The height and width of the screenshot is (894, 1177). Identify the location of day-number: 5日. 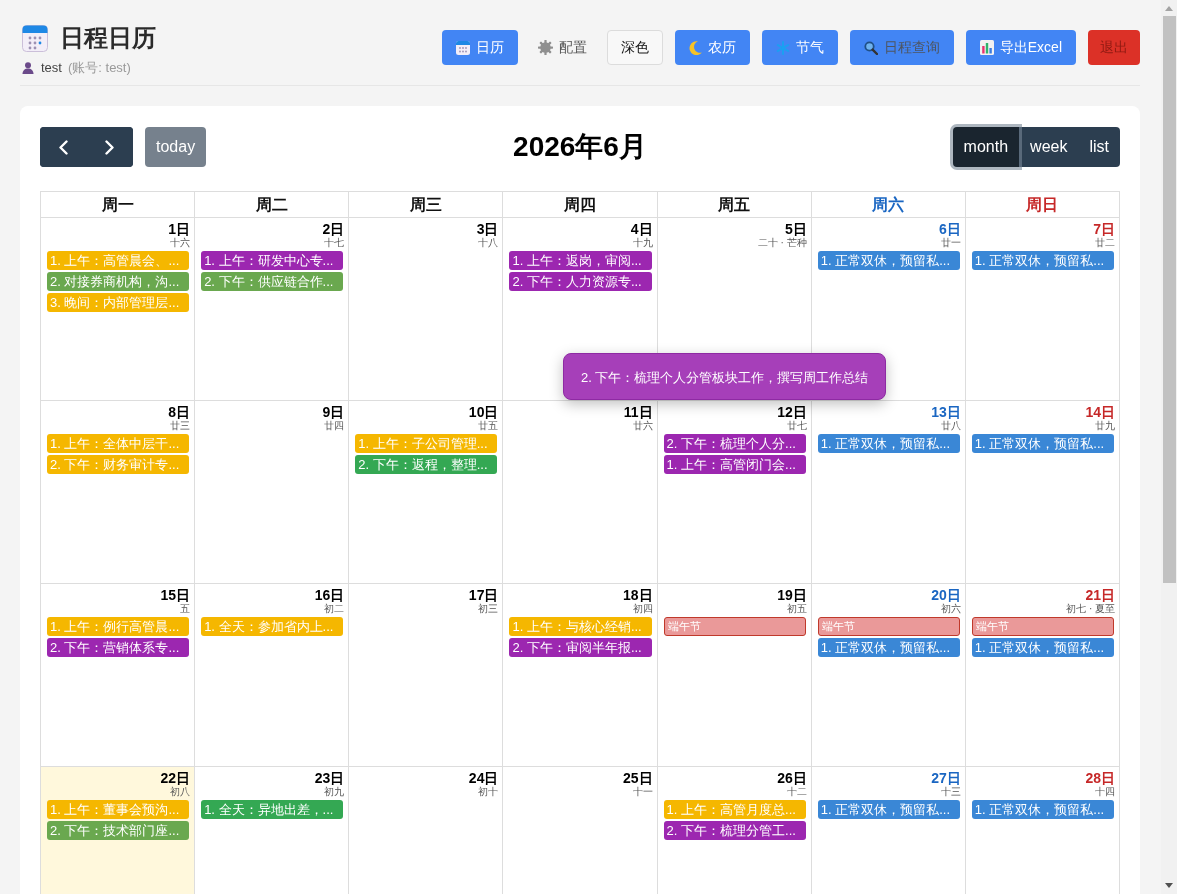
(795, 229).